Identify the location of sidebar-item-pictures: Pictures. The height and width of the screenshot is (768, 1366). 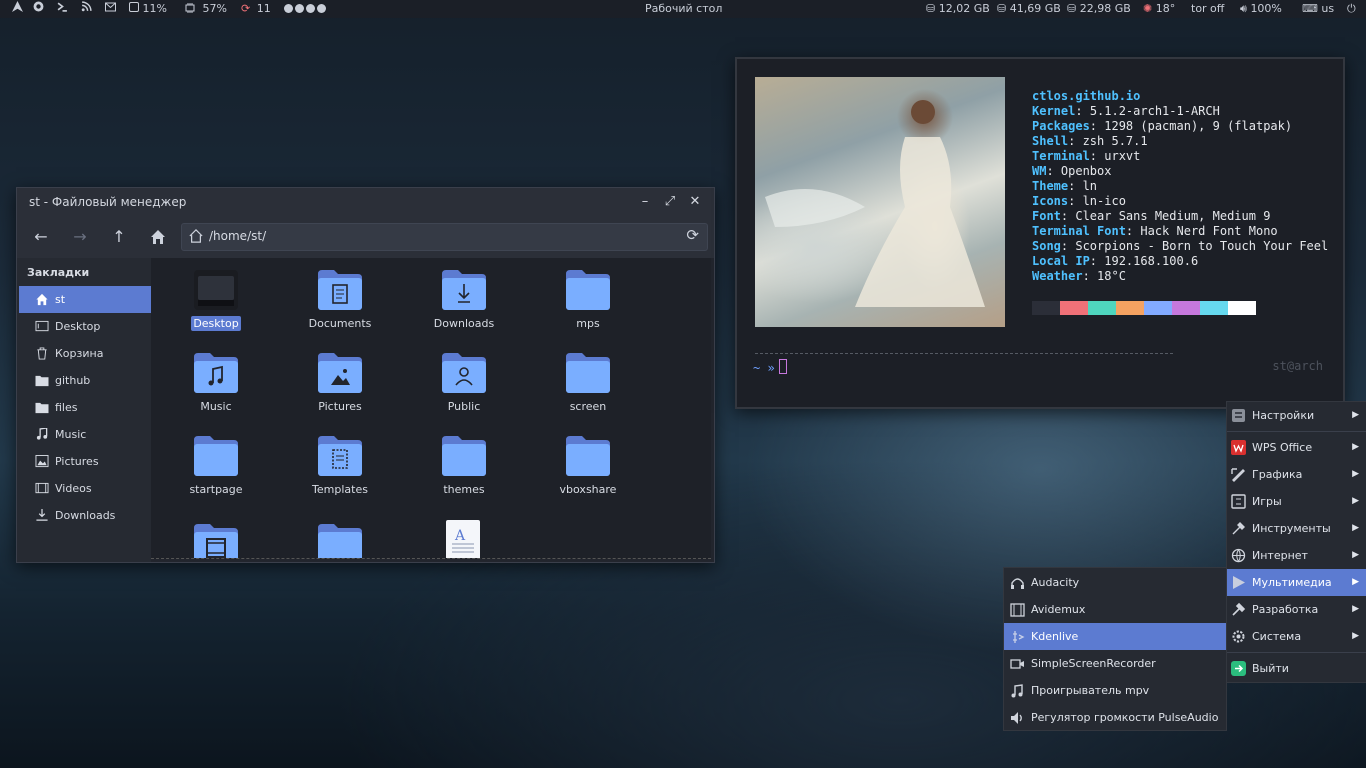
(85, 461).